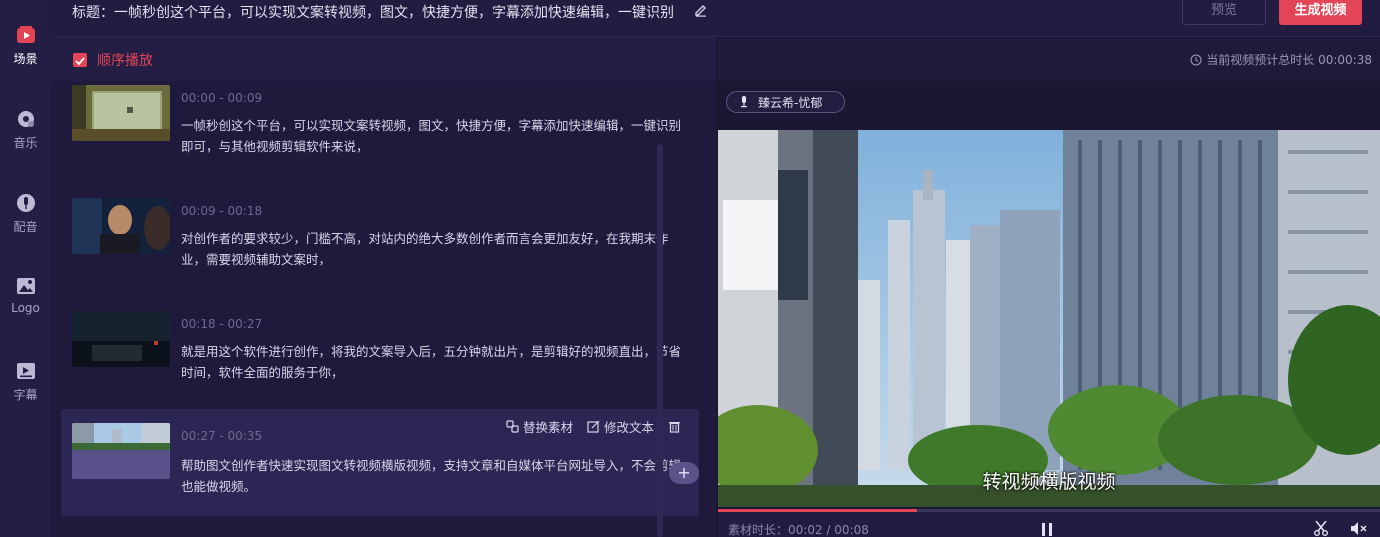 Image resolution: width=1380 pixels, height=537 pixels. What do you see at coordinates (798, 530) in the screenshot?
I see `material-time: 素材时长：00:02 / 00:08` at bounding box center [798, 530].